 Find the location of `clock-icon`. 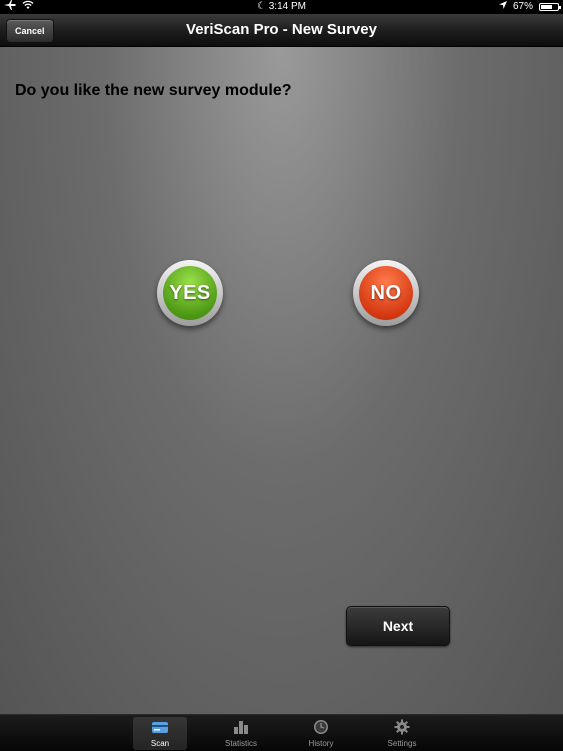

clock-icon is located at coordinates (321, 728).